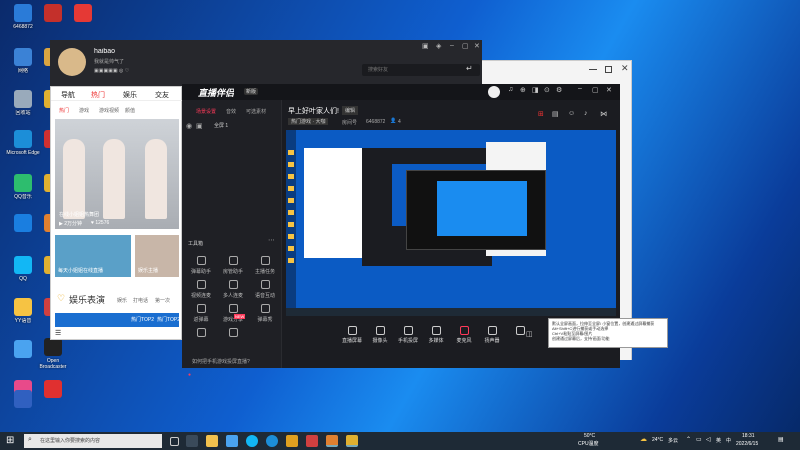 This screenshot has width=800, height=450. What do you see at coordinates (708, 439) in the screenshot?
I see `volume-icon: ◁` at bounding box center [708, 439].